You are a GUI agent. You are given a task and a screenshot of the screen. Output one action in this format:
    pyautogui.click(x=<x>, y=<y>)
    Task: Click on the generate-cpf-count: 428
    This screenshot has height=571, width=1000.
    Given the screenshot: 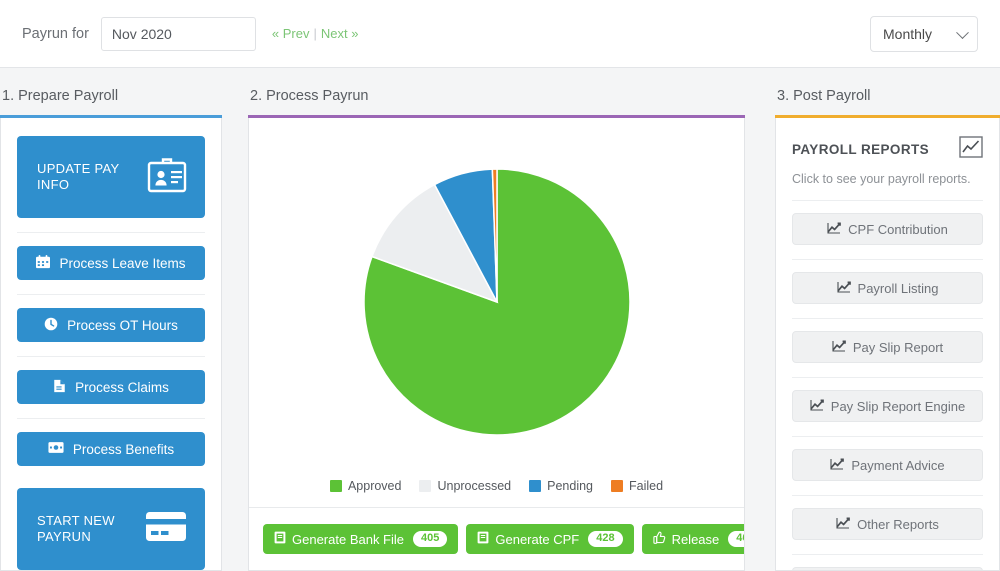 What is the action you would take?
    pyautogui.click(x=605, y=539)
    